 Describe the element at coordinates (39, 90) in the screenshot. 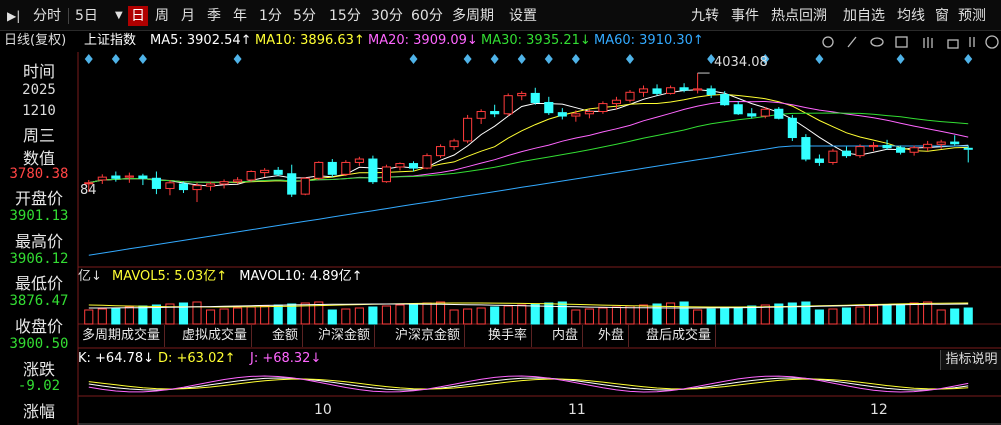

I see `year-value: 2025` at that location.